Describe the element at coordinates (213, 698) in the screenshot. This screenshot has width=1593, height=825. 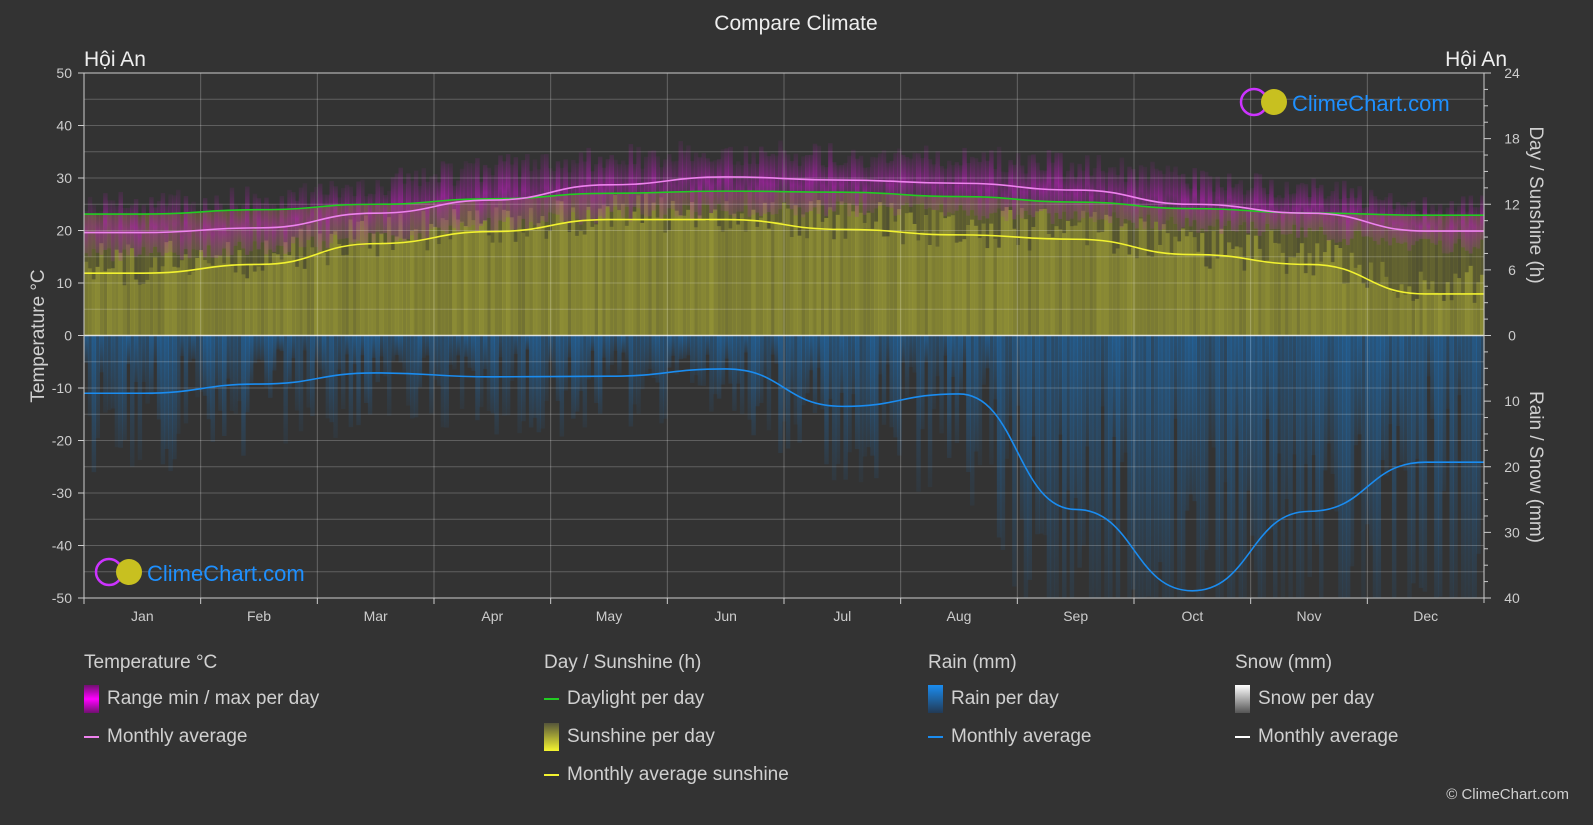
I see `legend-label: Range min / max per day` at that location.